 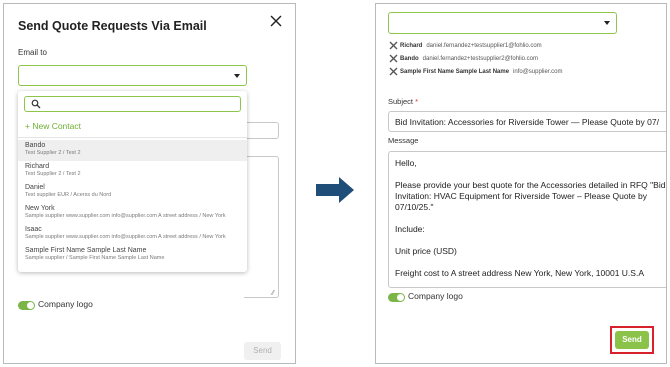 I want to click on arrow-right-icon, so click(x=335, y=190).